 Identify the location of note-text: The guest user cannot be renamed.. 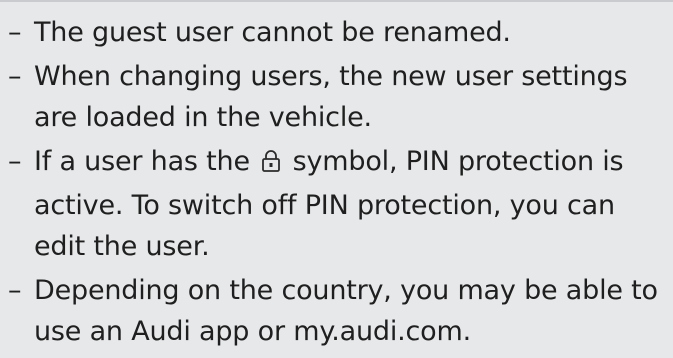
(272, 32).